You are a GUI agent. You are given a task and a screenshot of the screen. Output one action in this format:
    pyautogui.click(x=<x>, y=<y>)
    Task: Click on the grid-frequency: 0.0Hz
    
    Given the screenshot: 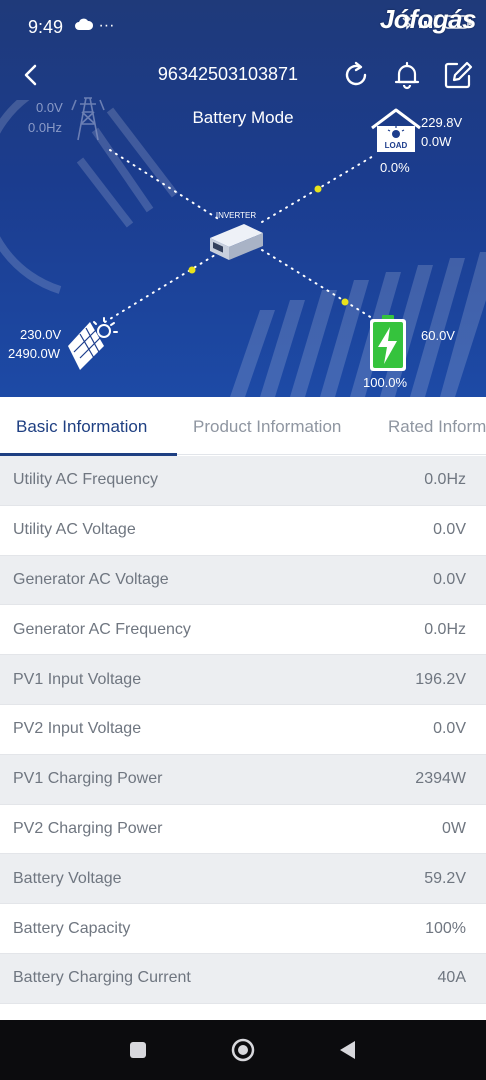 What is the action you would take?
    pyautogui.click(x=45, y=127)
    